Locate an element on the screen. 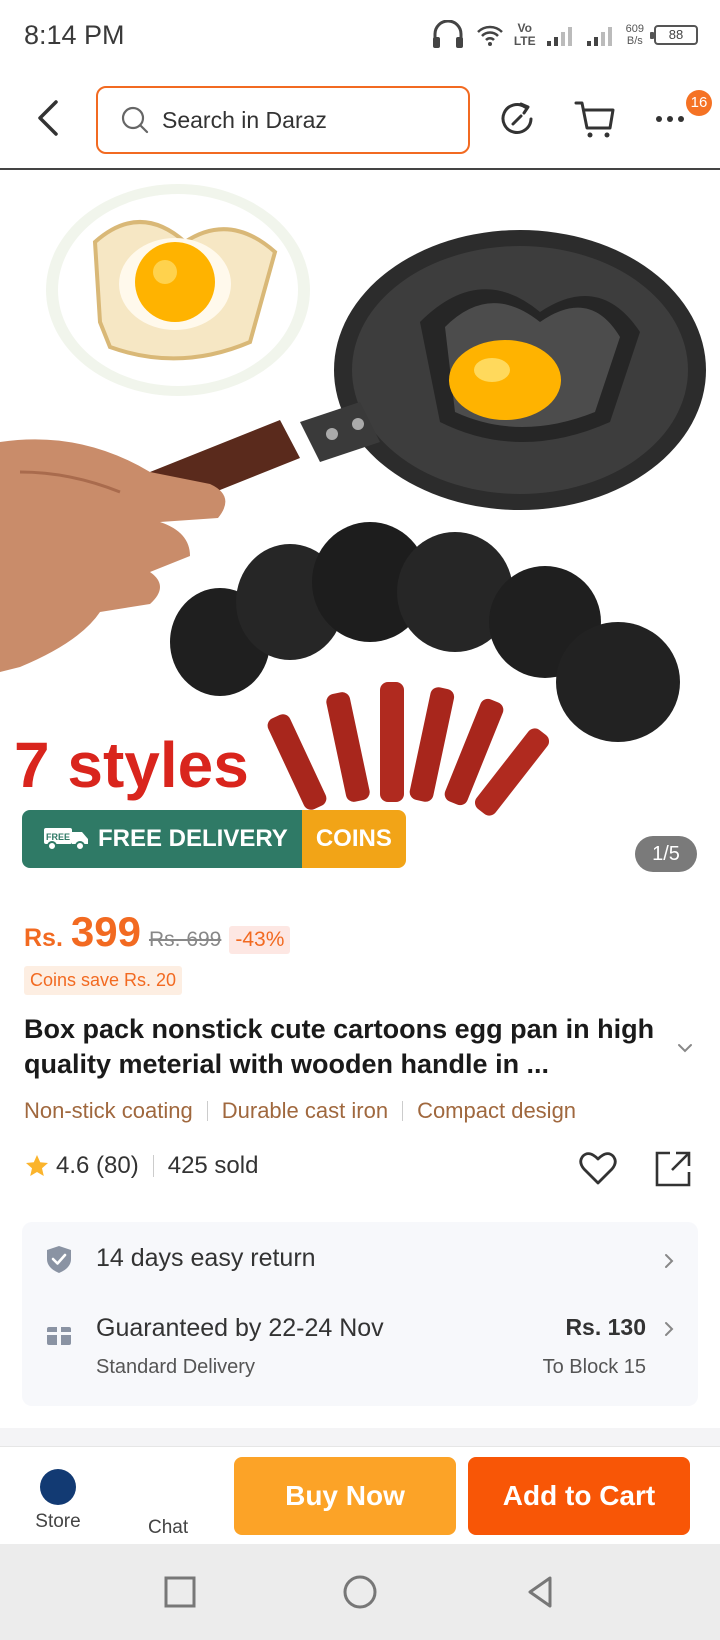  rating-value: 4.6 (80) is located at coordinates (97, 1165).